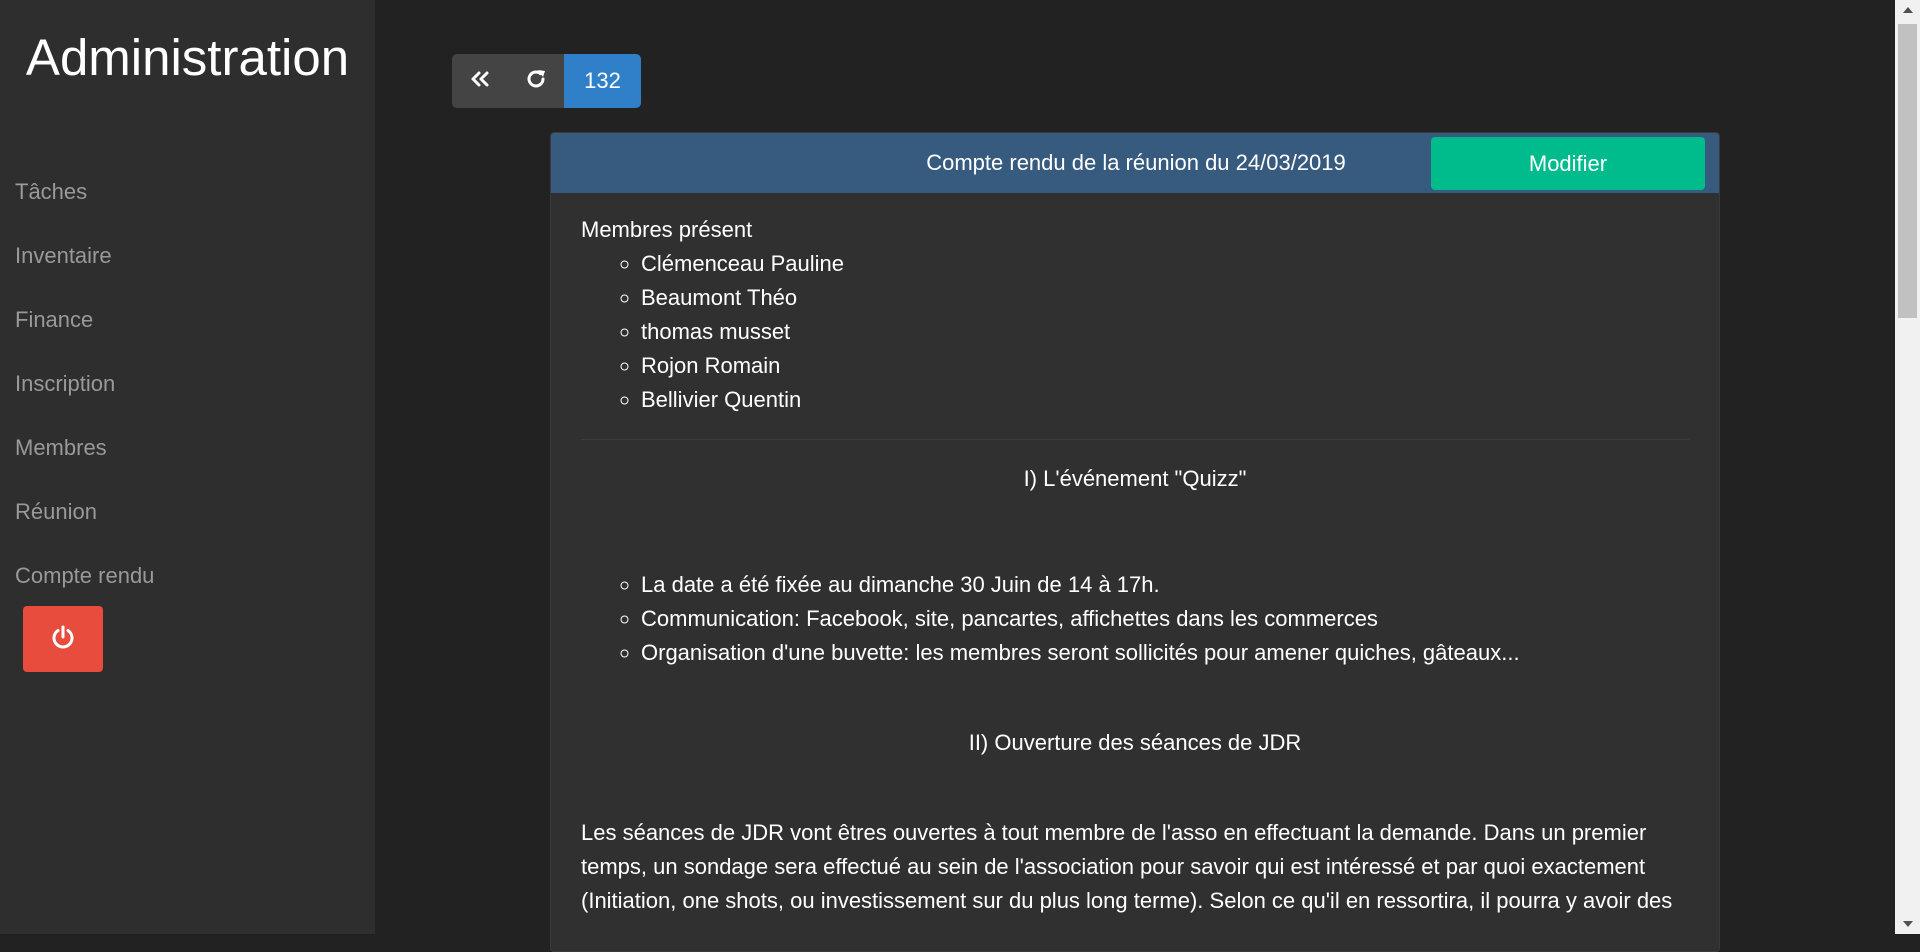  I want to click on back-button, so click(480, 81).